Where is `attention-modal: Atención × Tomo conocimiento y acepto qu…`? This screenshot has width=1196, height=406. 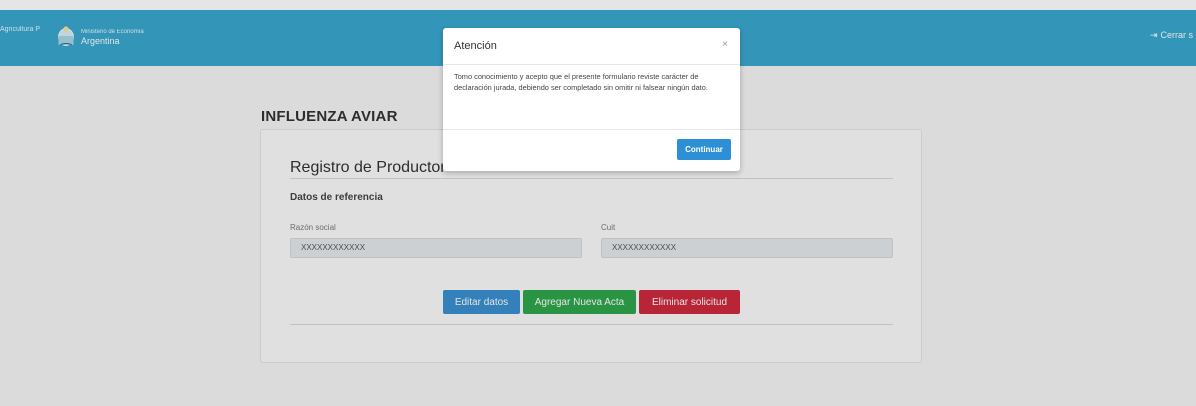 attention-modal: Atención × Tomo conocimiento y acepto qu… is located at coordinates (591, 99).